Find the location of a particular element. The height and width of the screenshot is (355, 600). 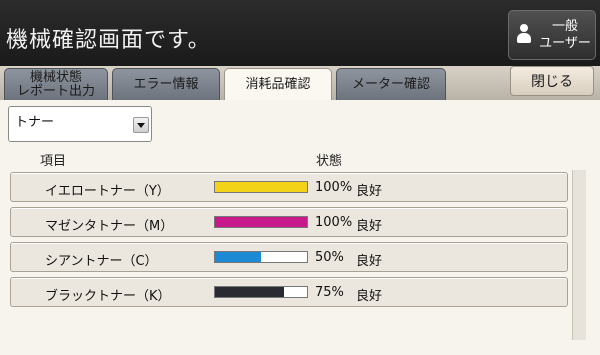

toner-percent: 75% is located at coordinates (329, 292).